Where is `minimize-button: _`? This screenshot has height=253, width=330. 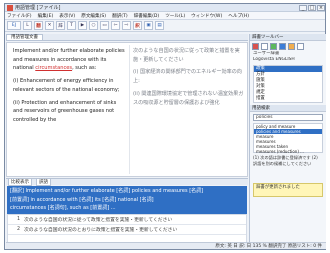 minimize-button: _ is located at coordinates (303, 7).